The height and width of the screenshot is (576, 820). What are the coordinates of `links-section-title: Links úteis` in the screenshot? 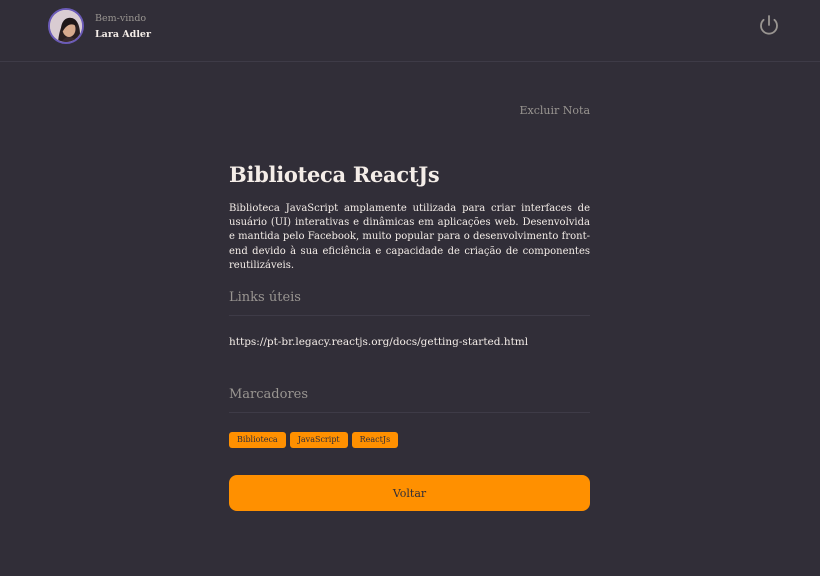 It's located at (409, 303).